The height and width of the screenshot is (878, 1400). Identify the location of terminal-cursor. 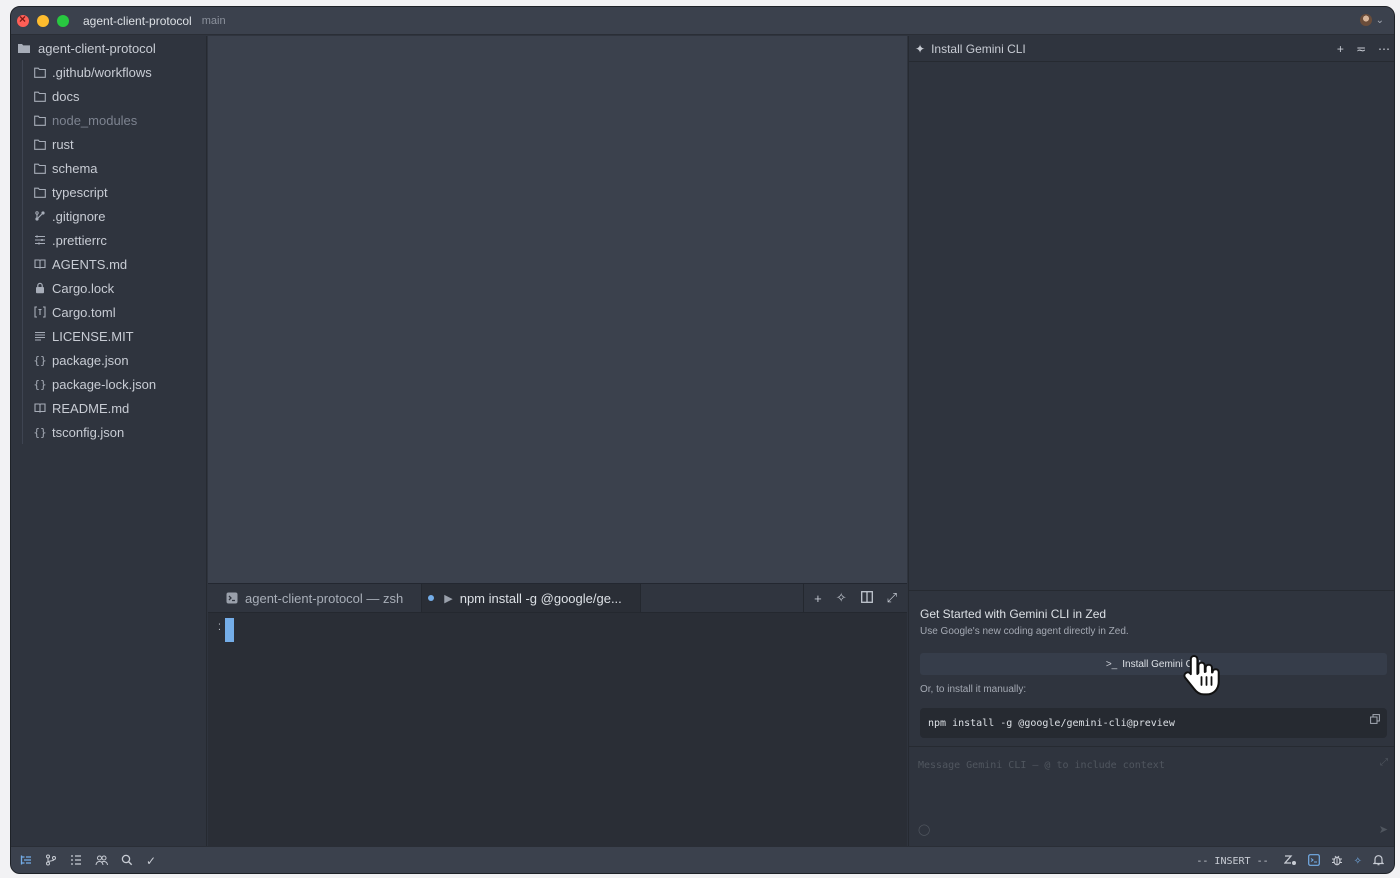
(229, 630).